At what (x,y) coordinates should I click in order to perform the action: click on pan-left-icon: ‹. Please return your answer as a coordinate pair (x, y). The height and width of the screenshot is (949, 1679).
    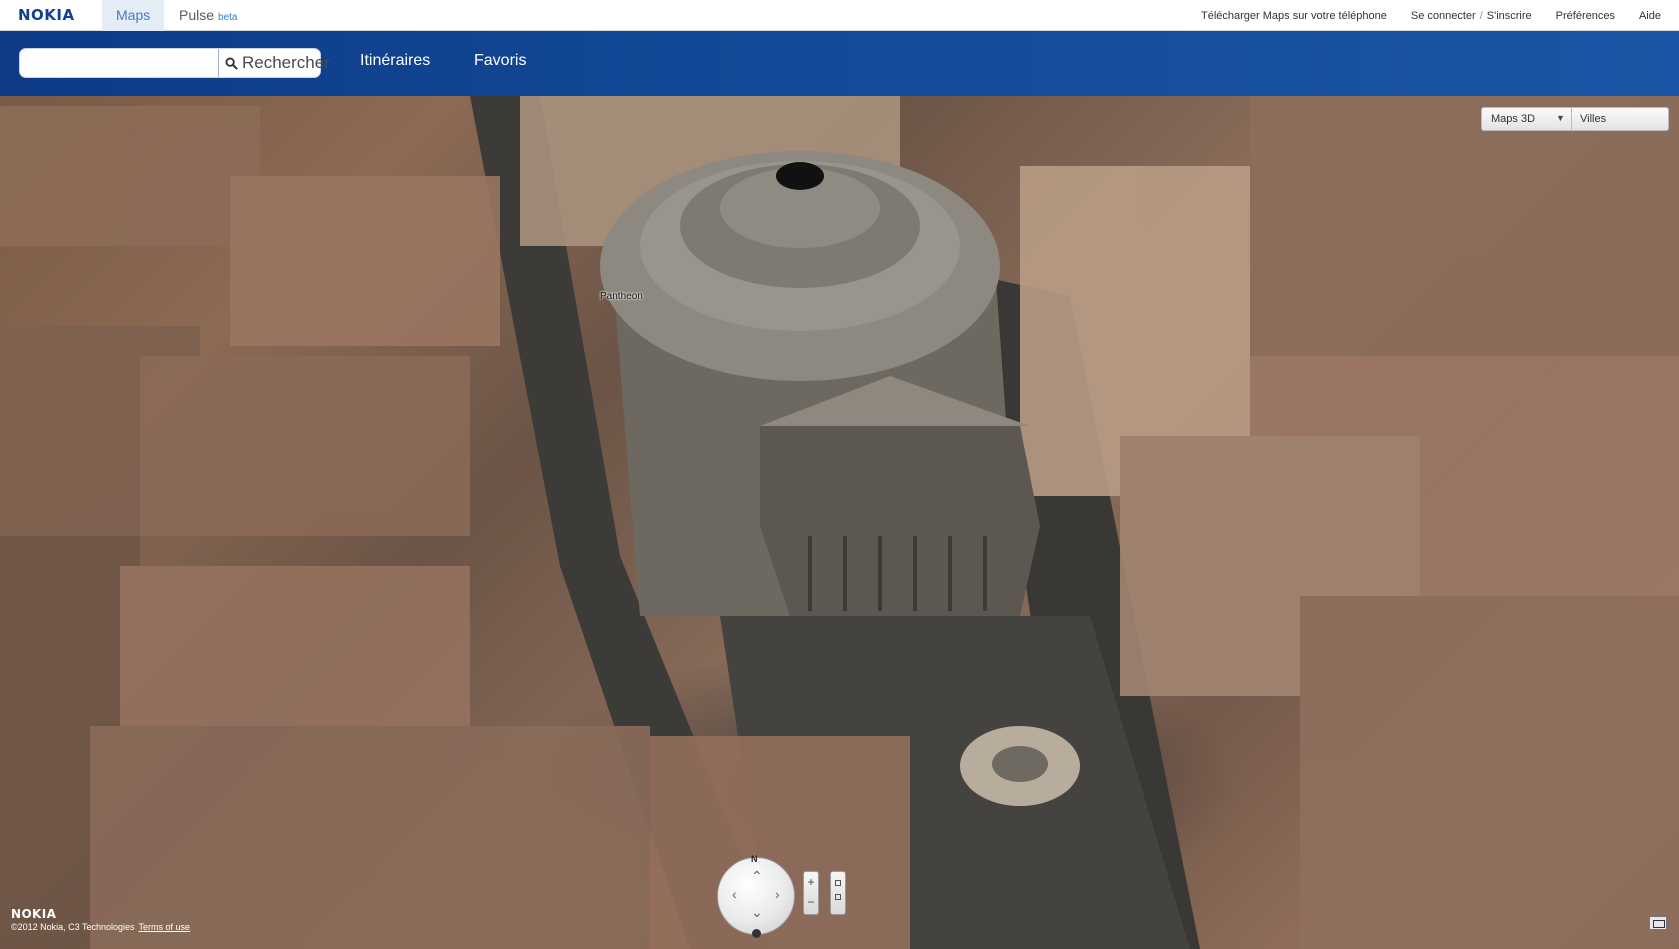
    Looking at the image, I should click on (734, 894).